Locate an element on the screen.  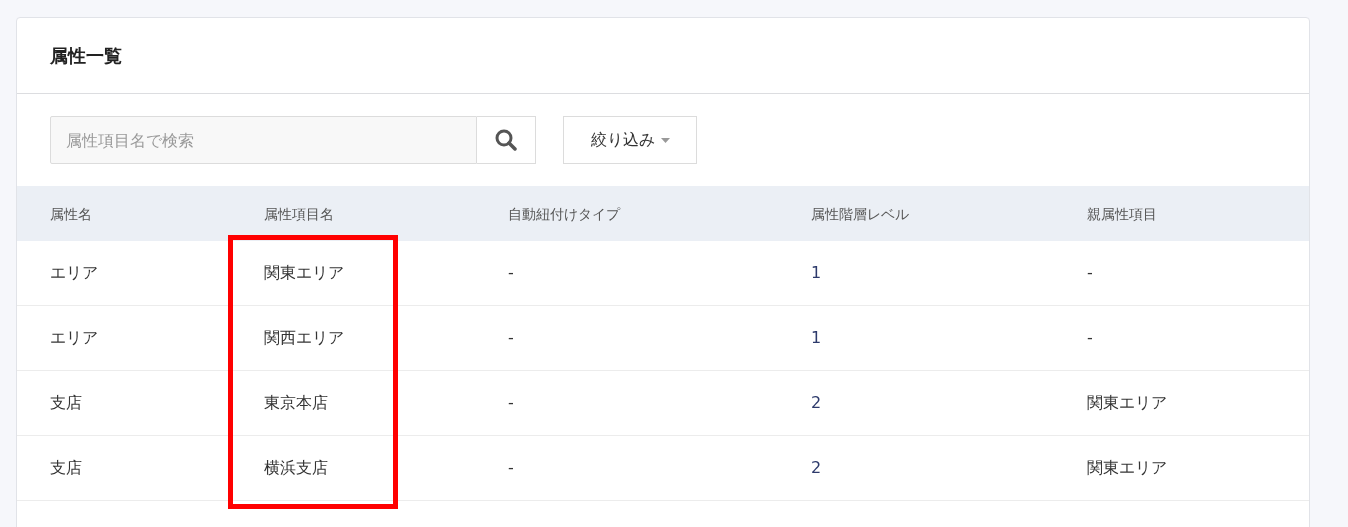
column-header: 親属性項目 is located at coordinates (1122, 213).